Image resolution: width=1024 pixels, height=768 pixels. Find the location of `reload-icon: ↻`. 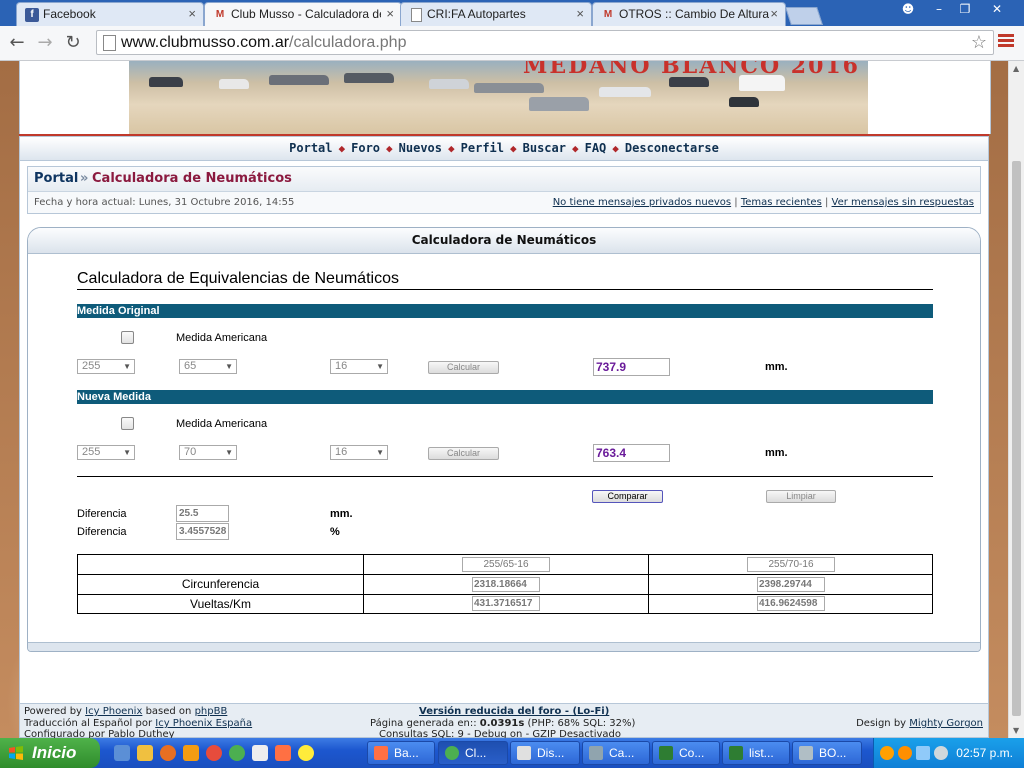

reload-icon: ↻ is located at coordinates (73, 43).